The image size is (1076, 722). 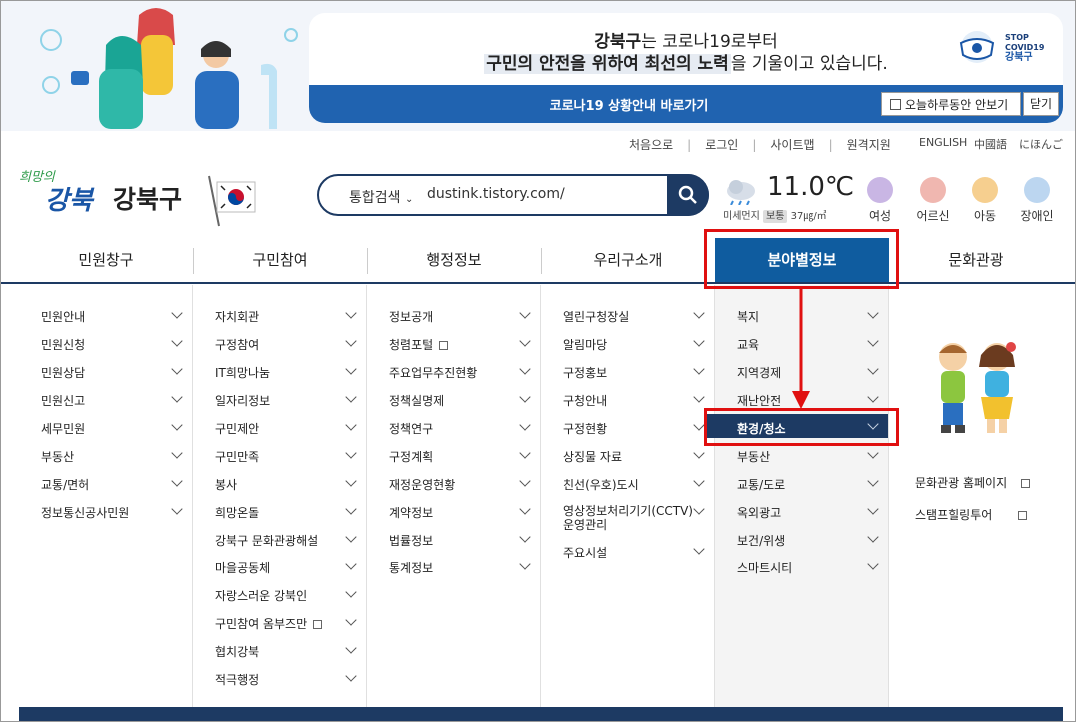 I want to click on menu-item: 정책연구, so click(x=411, y=429).